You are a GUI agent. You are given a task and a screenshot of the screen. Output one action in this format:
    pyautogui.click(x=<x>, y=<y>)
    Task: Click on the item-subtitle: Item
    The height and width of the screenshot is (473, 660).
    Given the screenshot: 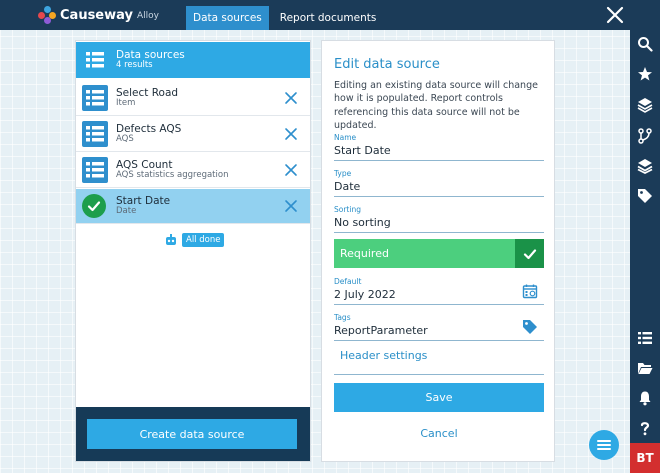 What is the action you would take?
    pyautogui.click(x=126, y=103)
    